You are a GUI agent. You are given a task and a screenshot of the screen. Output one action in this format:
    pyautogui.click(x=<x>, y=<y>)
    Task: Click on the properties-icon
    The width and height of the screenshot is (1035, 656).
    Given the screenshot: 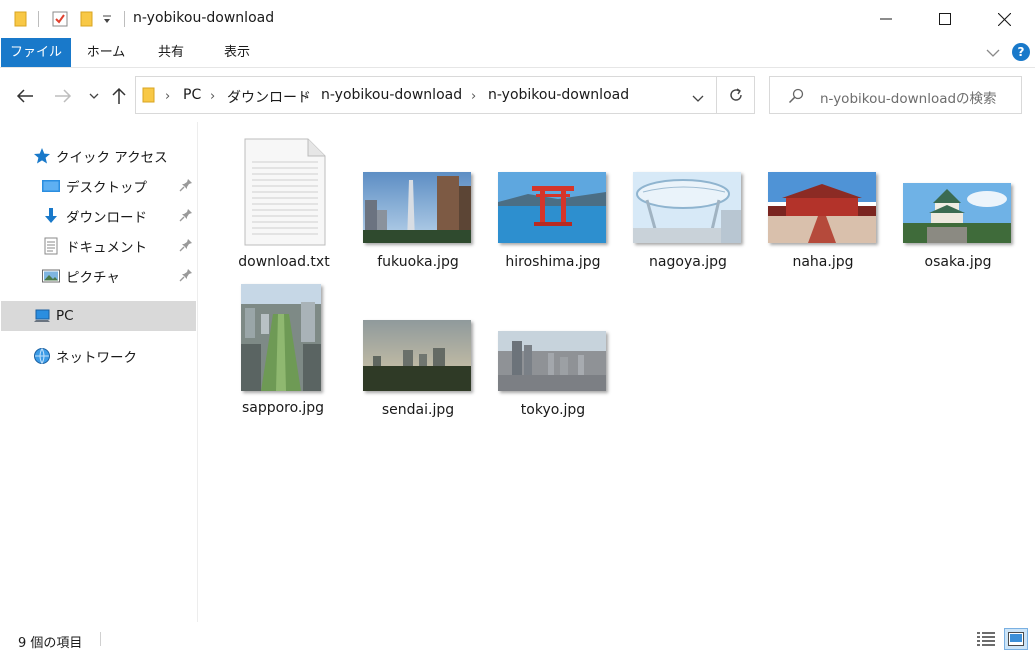 What is the action you would take?
    pyautogui.click(x=60, y=19)
    